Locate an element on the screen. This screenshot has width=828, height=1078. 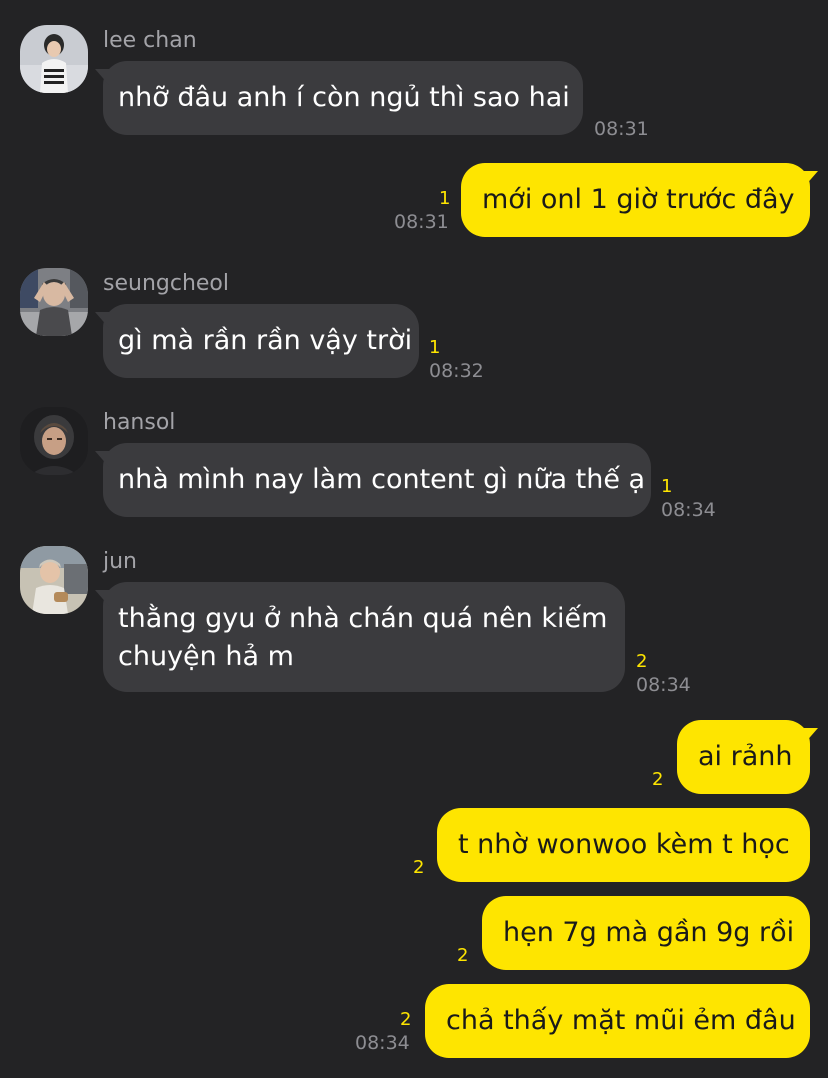
lee-chan-avatar is located at coordinates (54, 59).